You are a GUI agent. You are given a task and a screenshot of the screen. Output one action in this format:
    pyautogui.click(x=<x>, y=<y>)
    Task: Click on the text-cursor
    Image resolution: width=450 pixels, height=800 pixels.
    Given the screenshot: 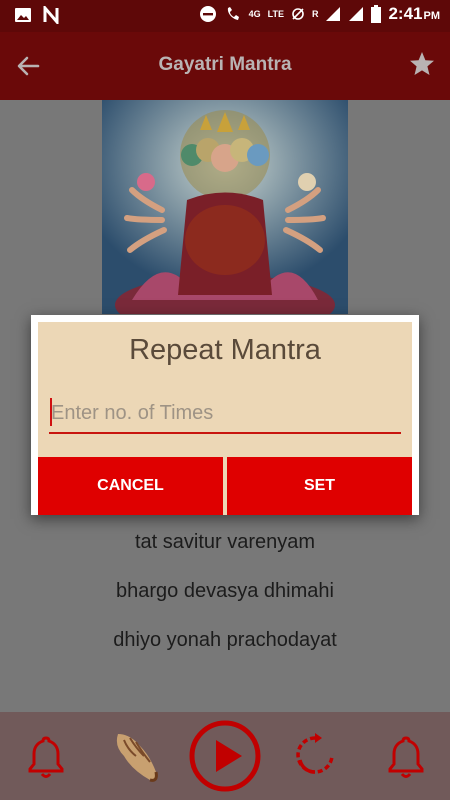 What is the action you would take?
    pyautogui.click(x=51, y=412)
    